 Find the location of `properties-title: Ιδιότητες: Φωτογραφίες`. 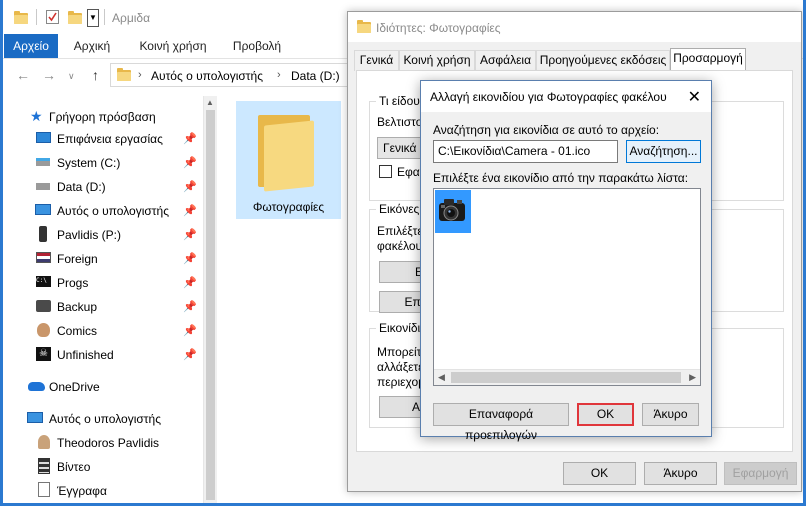

properties-title: Ιδιότητες: Φωτογραφίες is located at coordinates (438, 28).